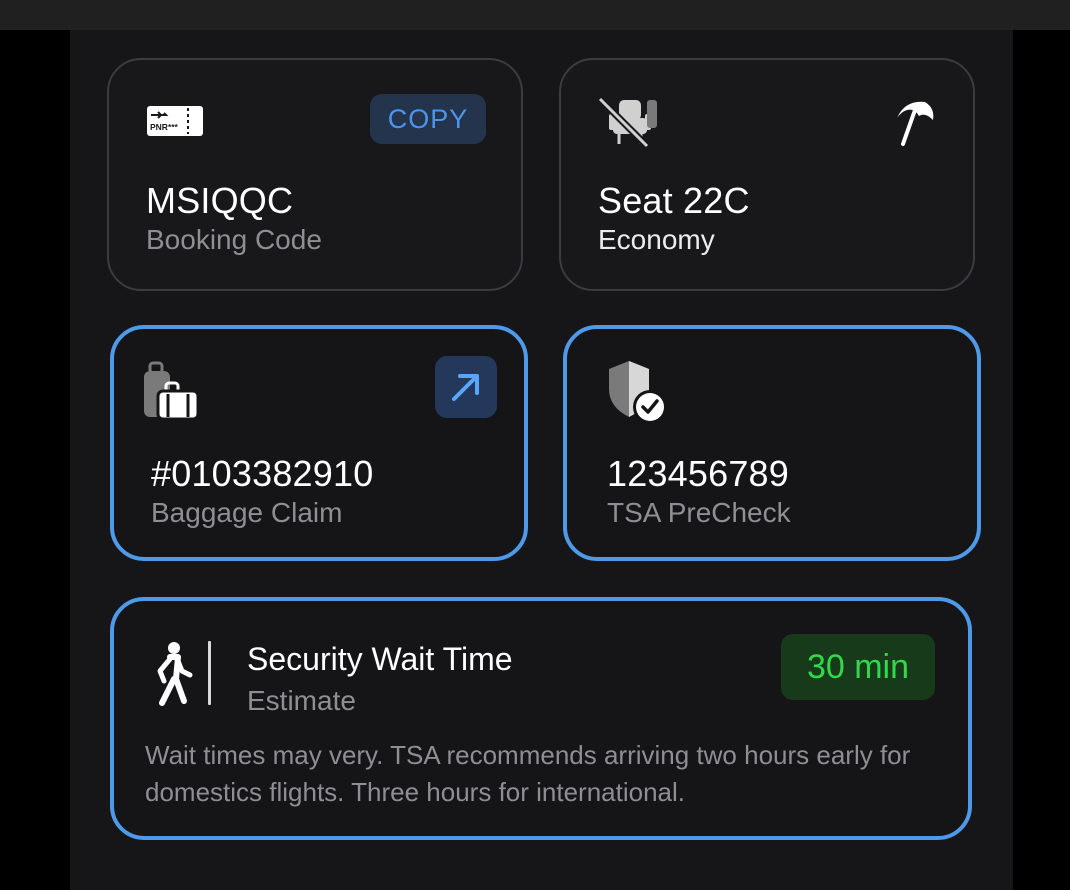 The height and width of the screenshot is (890, 1070). What do you see at coordinates (209, 673) in the screenshot?
I see `vertical-divider` at bounding box center [209, 673].